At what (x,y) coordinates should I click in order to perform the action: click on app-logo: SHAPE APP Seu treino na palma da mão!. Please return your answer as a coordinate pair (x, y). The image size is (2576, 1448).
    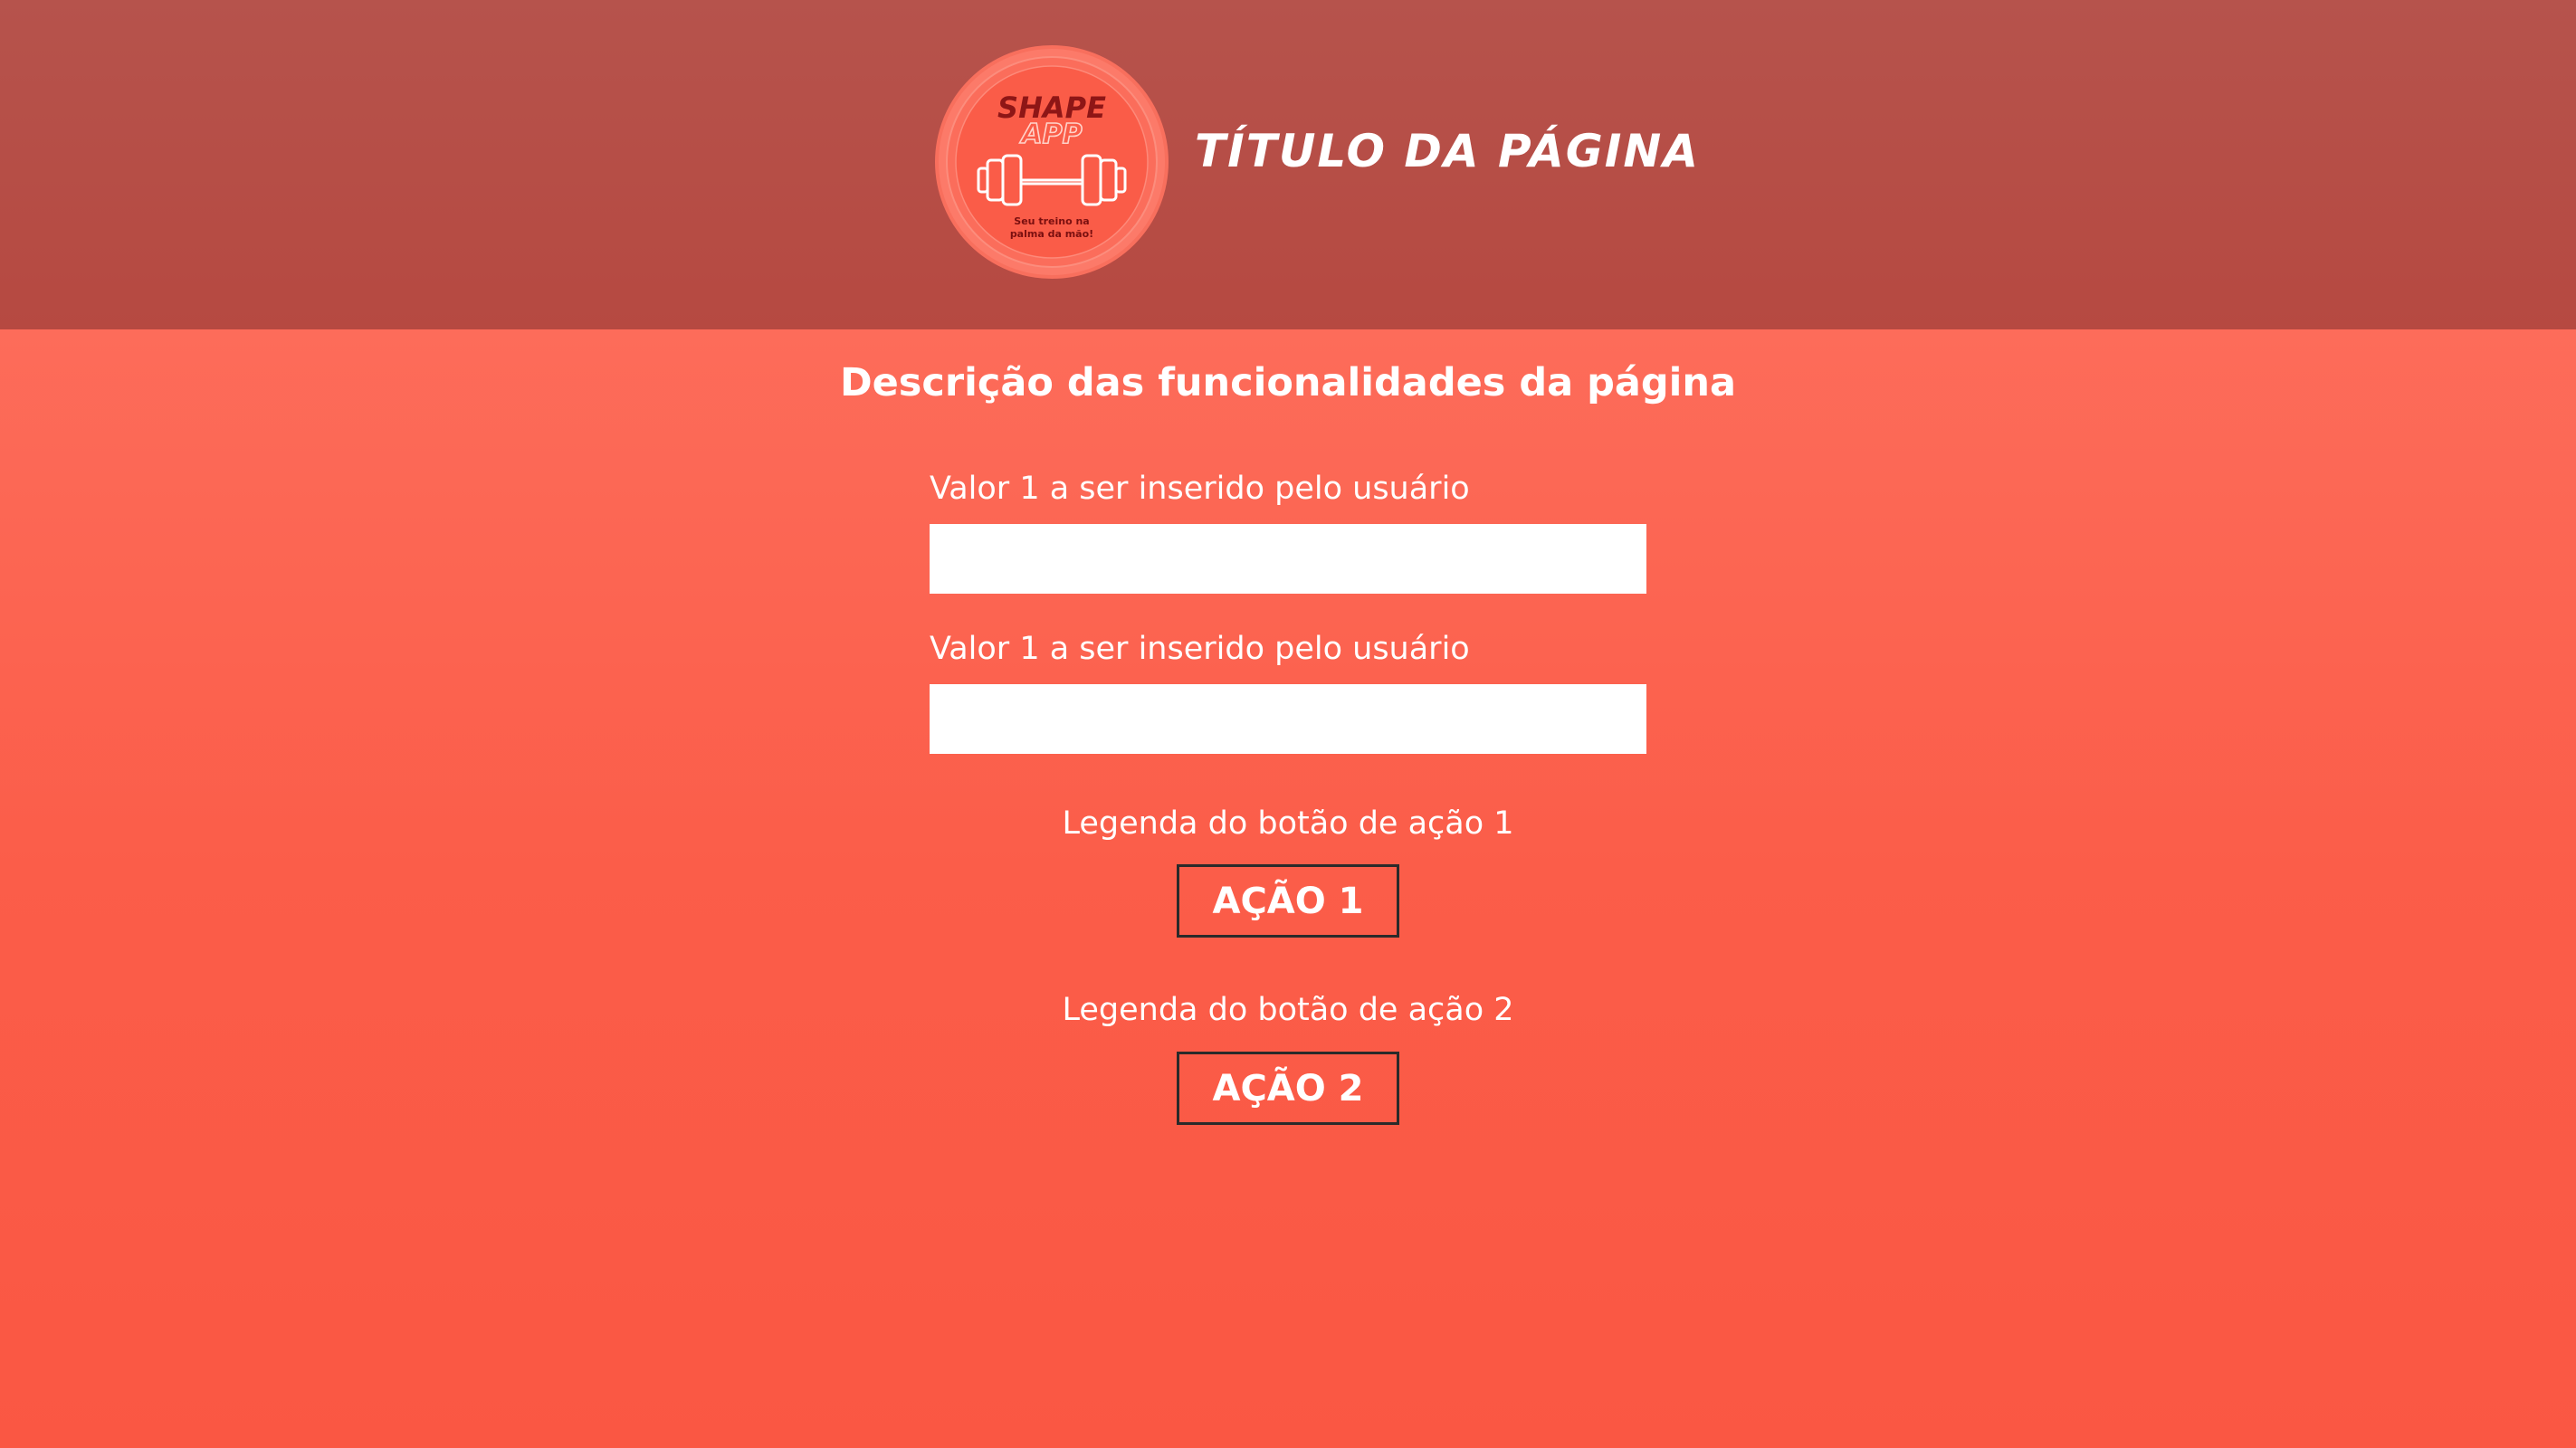
    Looking at the image, I should click on (1052, 162).